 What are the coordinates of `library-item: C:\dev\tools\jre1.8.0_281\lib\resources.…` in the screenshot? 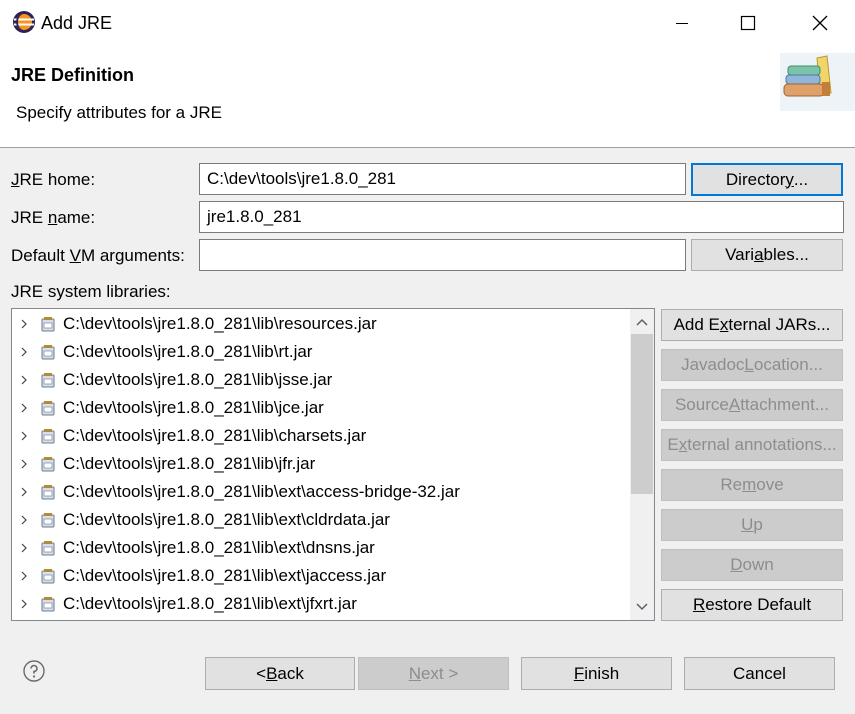 It's located at (322, 324).